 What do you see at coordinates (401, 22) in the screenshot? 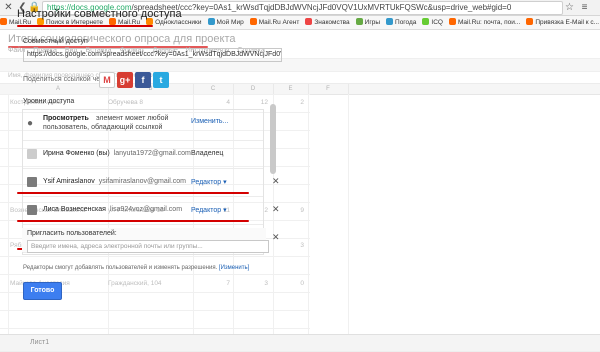
I see `bookmark-item: Погода` at bounding box center [401, 22].